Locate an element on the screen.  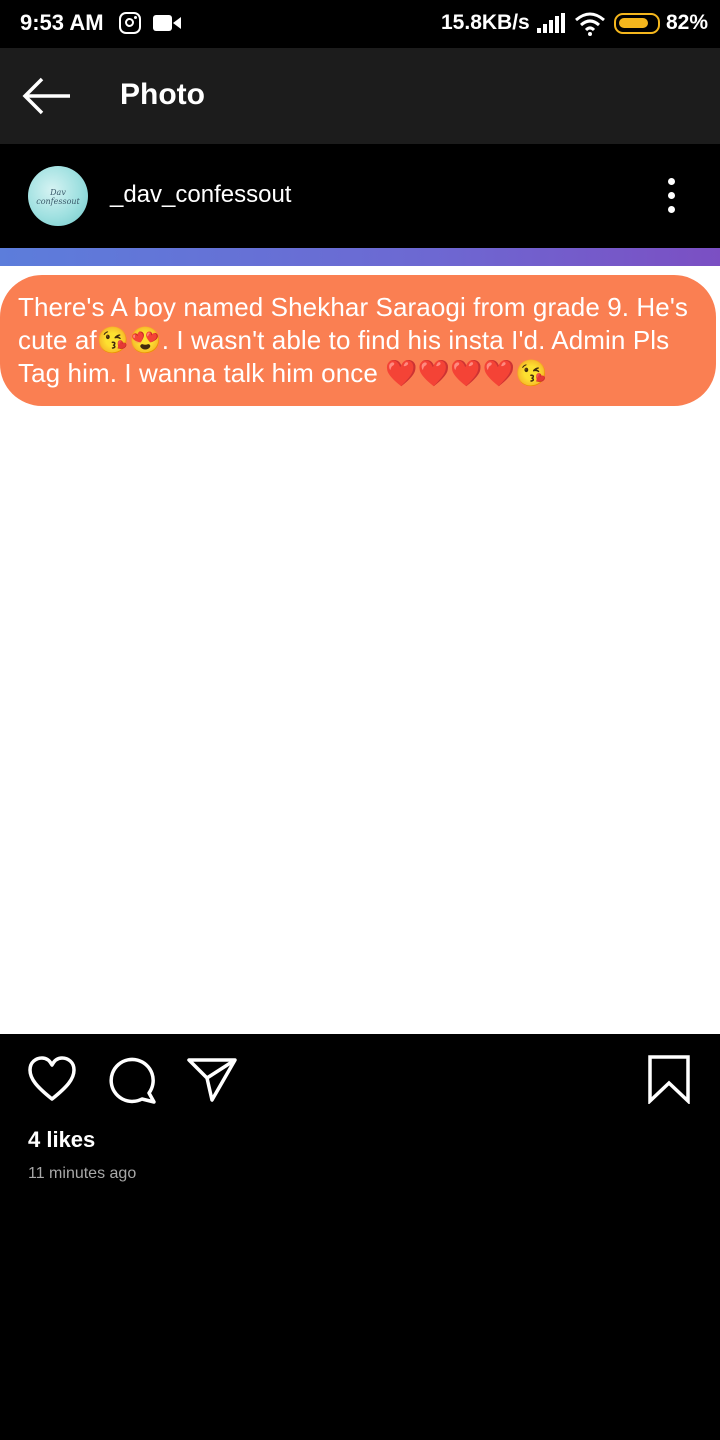
post-username: _dav_confessout is located at coordinates (200, 195).